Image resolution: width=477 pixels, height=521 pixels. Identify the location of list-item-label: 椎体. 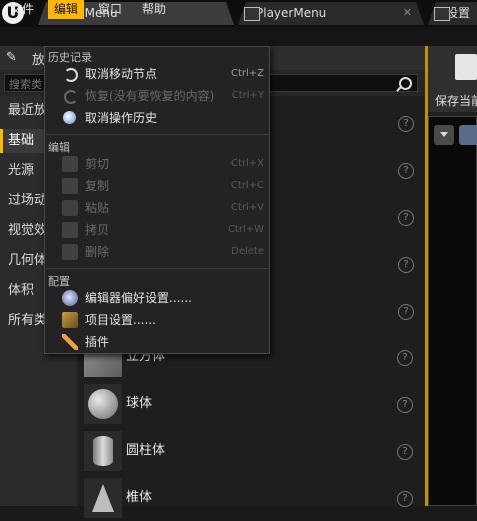
(139, 497).